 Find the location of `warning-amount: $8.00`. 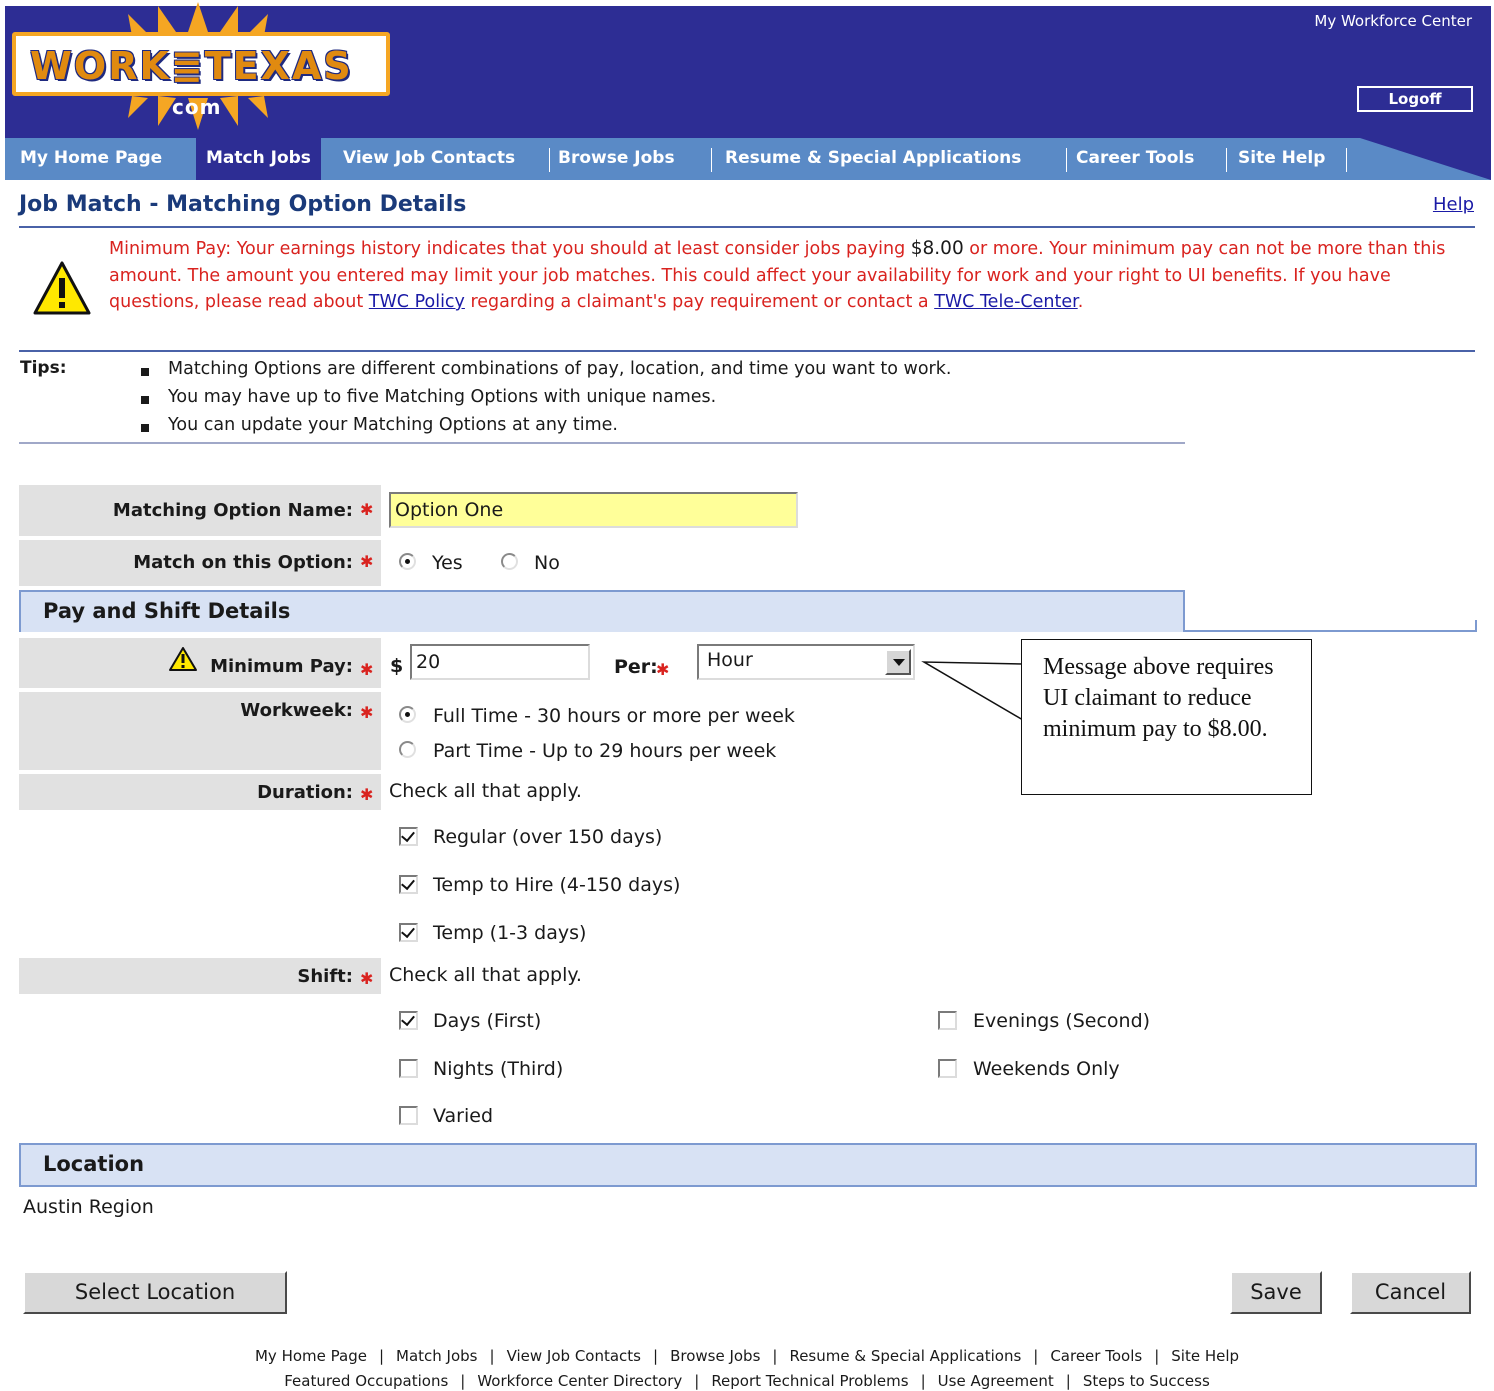

warning-amount: $8.00 is located at coordinates (937, 248).